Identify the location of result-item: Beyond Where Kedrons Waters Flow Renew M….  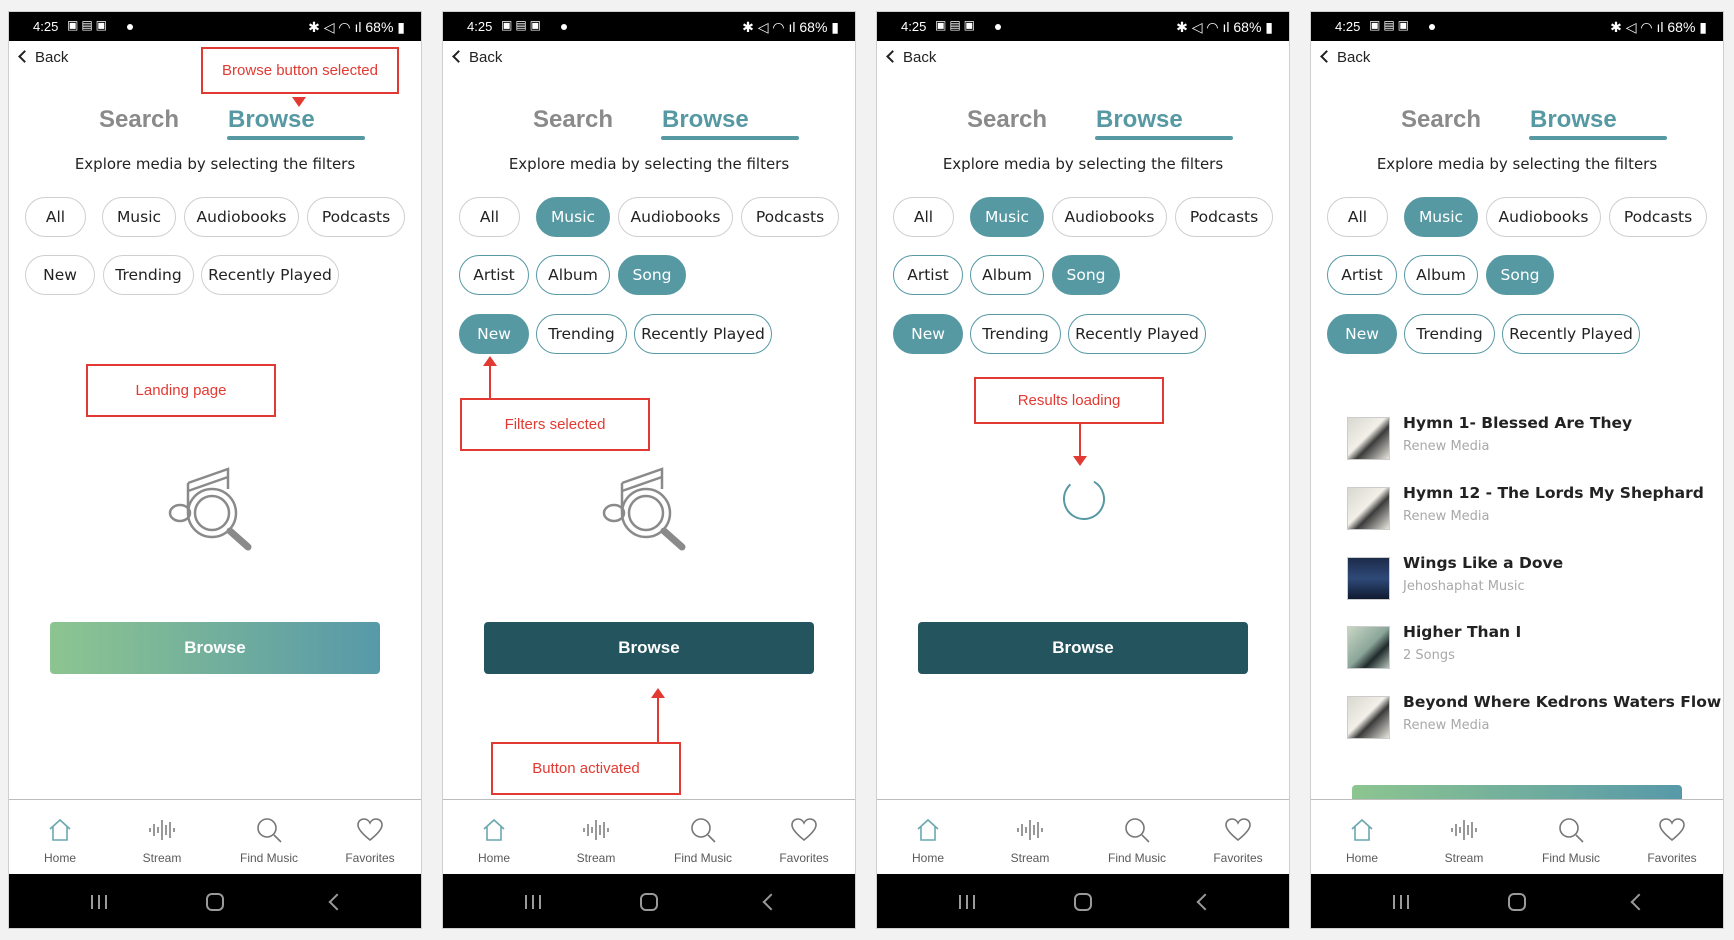
(1534, 715).